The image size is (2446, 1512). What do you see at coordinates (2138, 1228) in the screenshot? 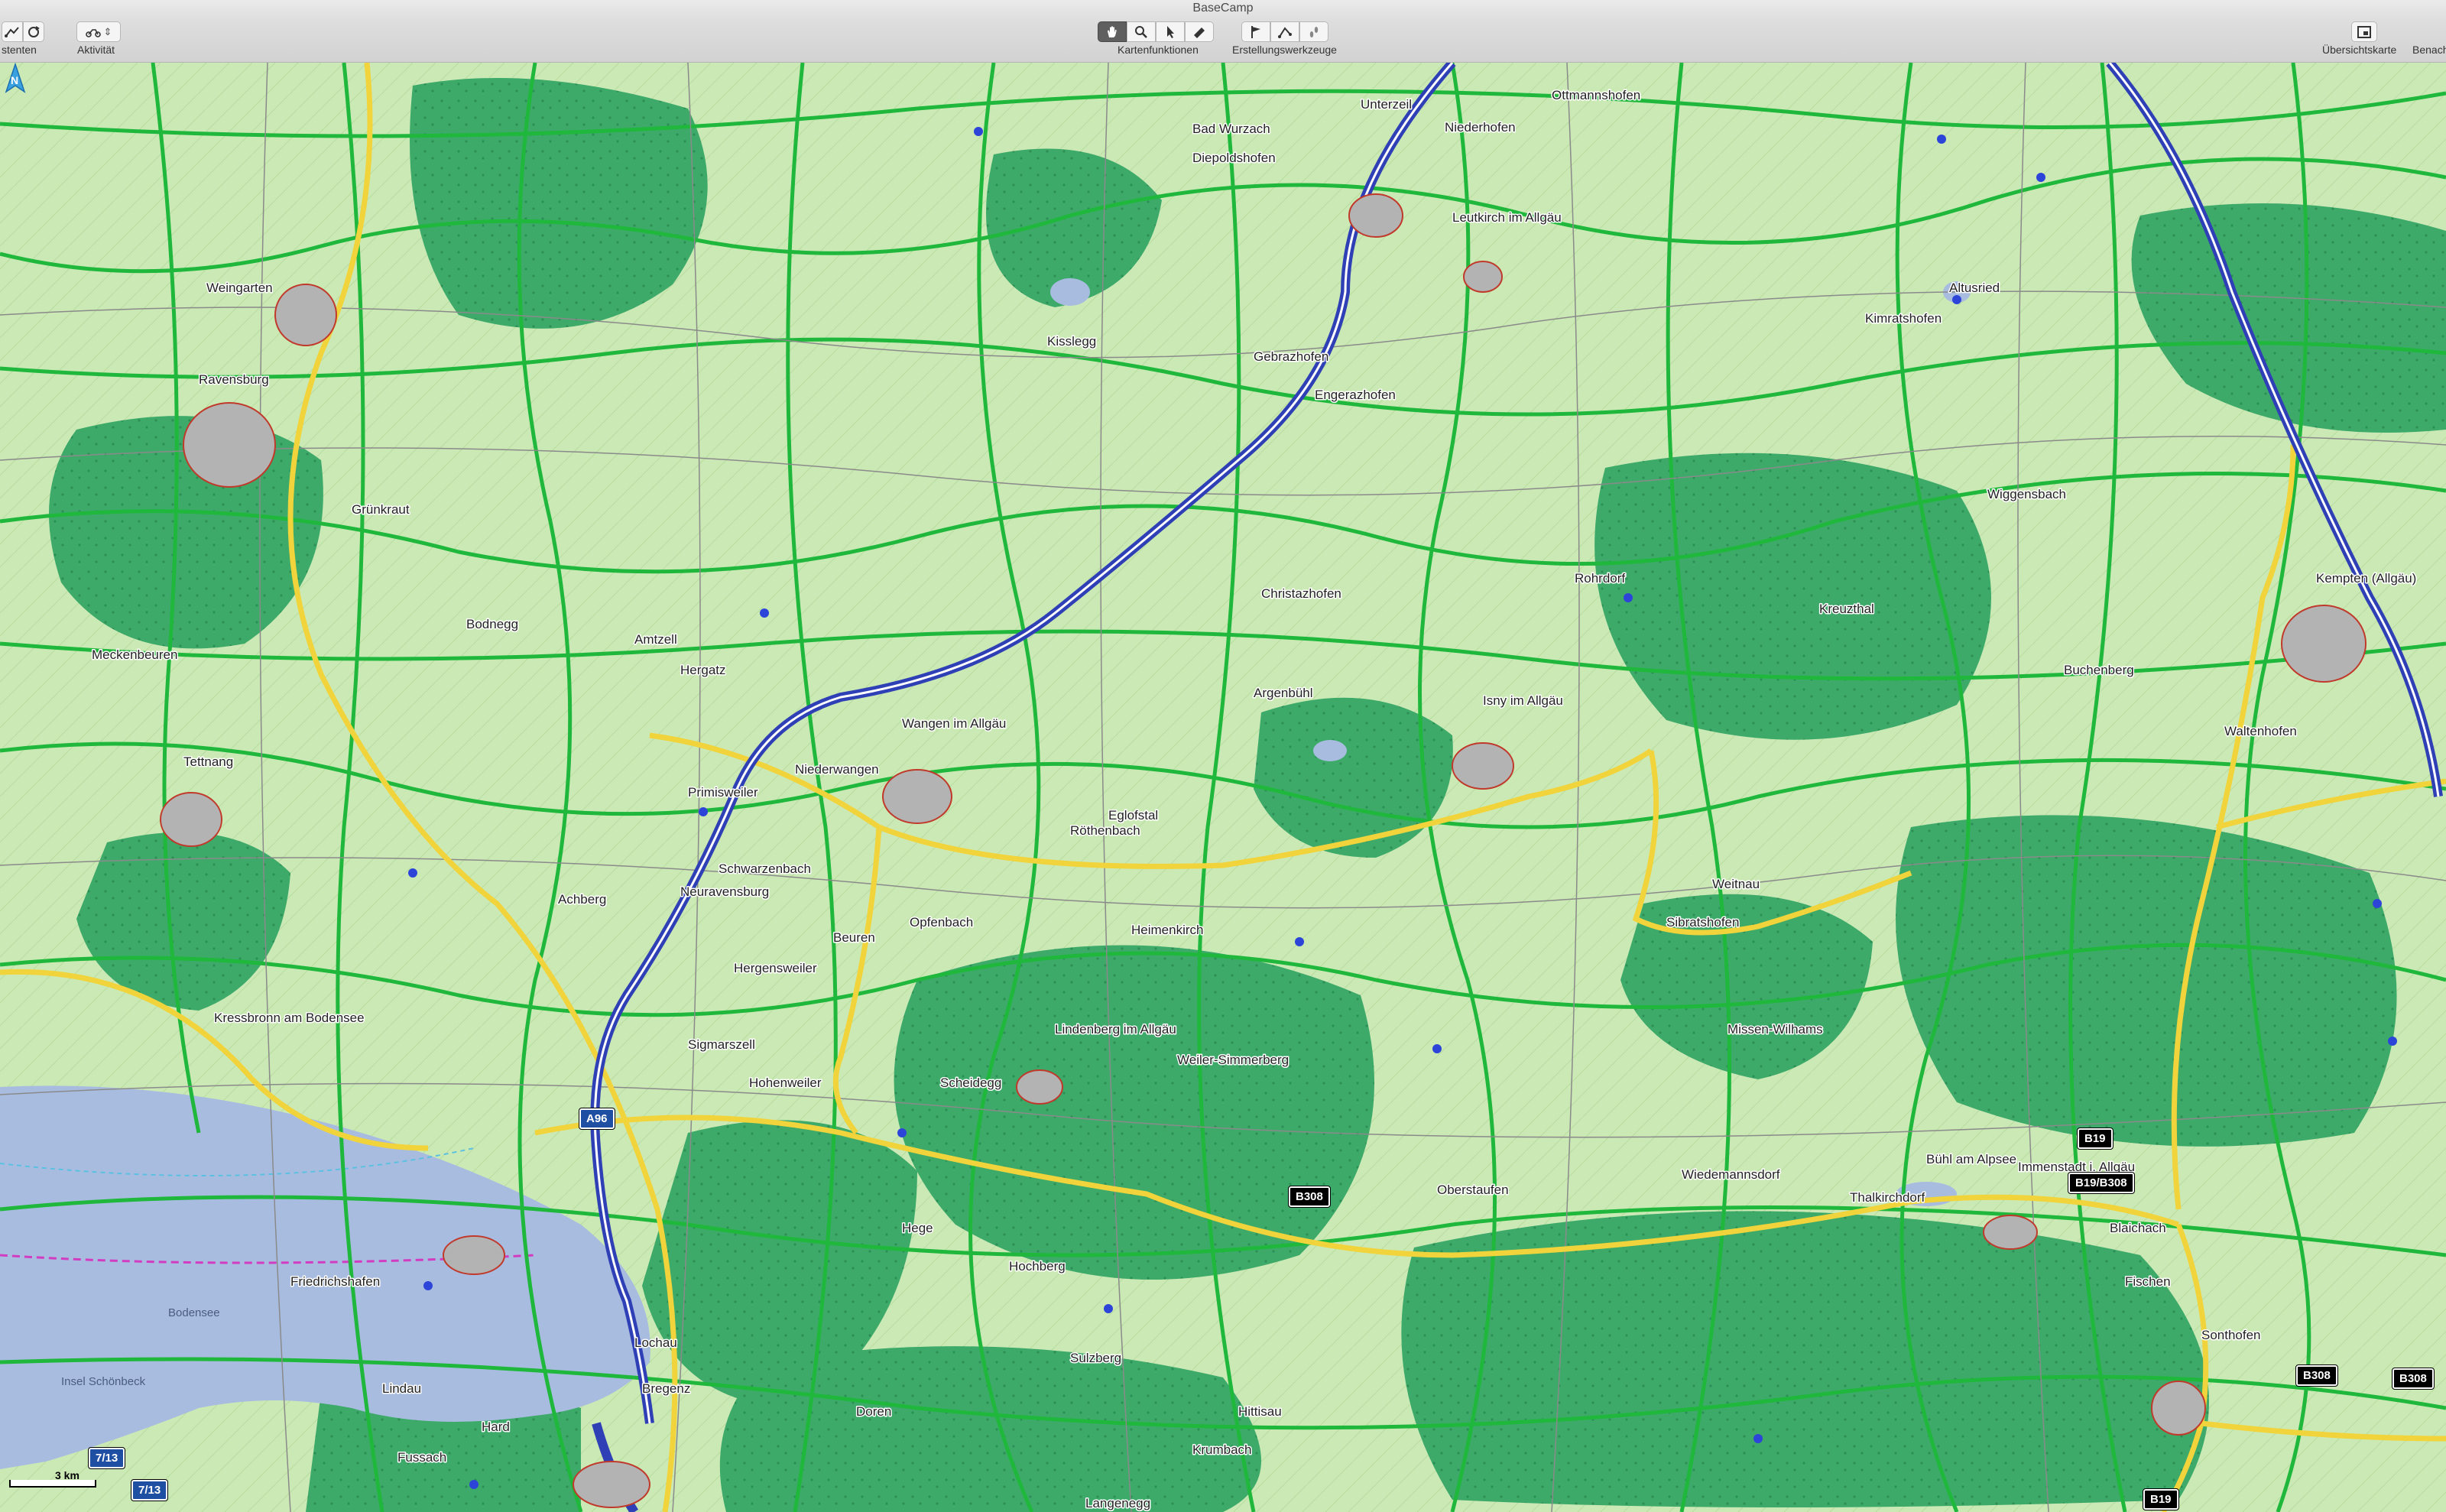
I see `place-label: Blaichach` at bounding box center [2138, 1228].